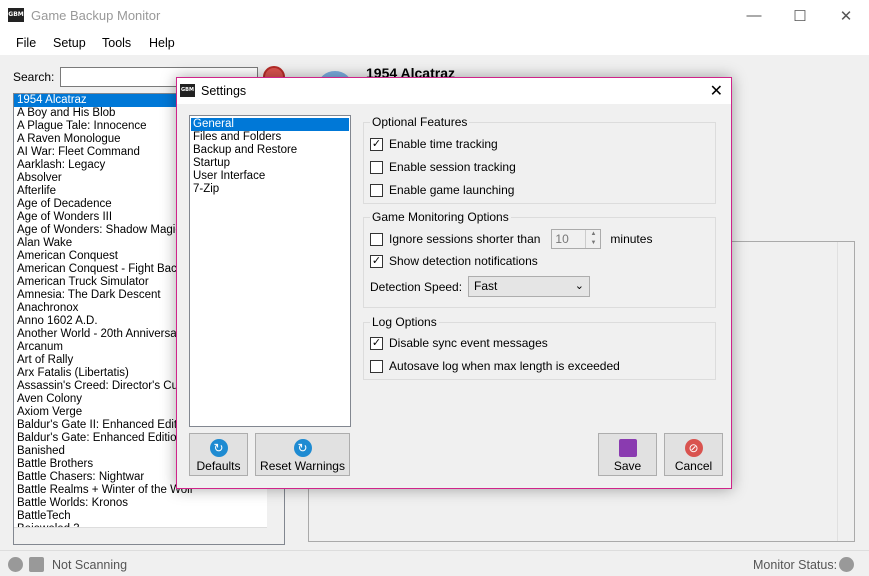 The image size is (869, 576). Describe the element at coordinates (302, 466) in the screenshot. I see `reset-warnings-label: Reset Warnings` at that location.